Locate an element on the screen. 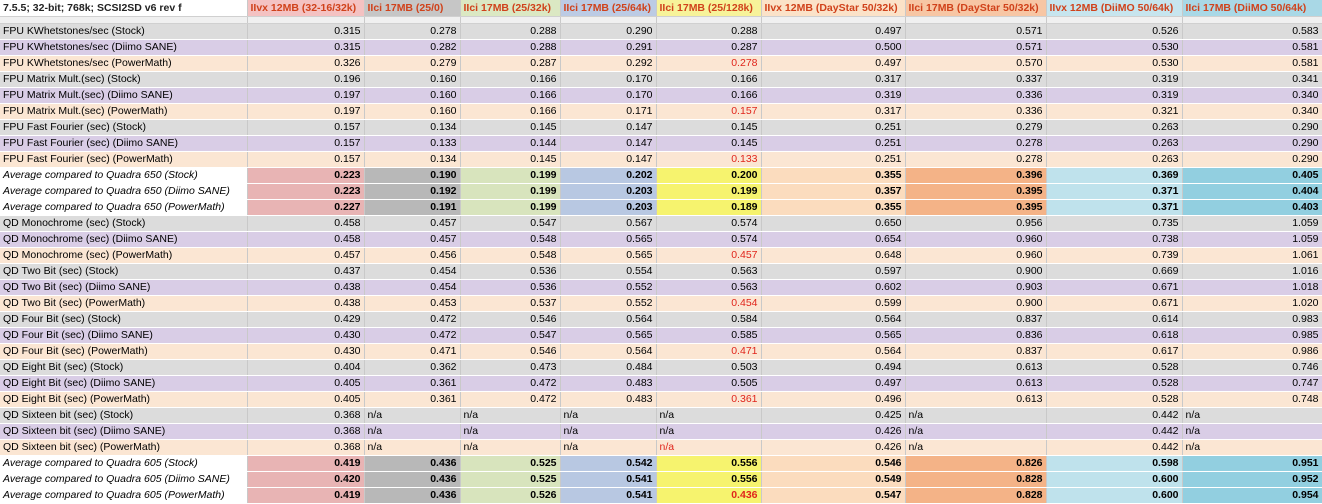 The width and height of the screenshot is (1322, 504). value-cell: 0.472 is located at coordinates (510, 399).